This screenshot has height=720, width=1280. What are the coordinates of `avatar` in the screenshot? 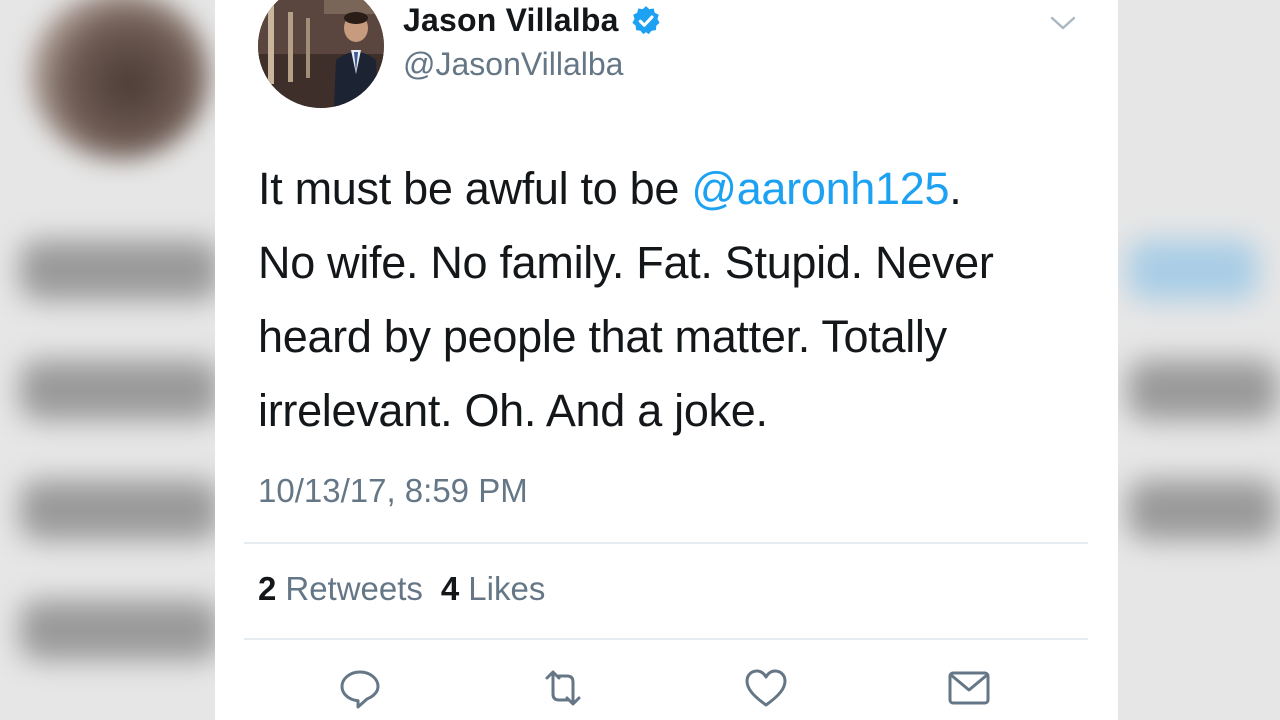 It's located at (321, 54).